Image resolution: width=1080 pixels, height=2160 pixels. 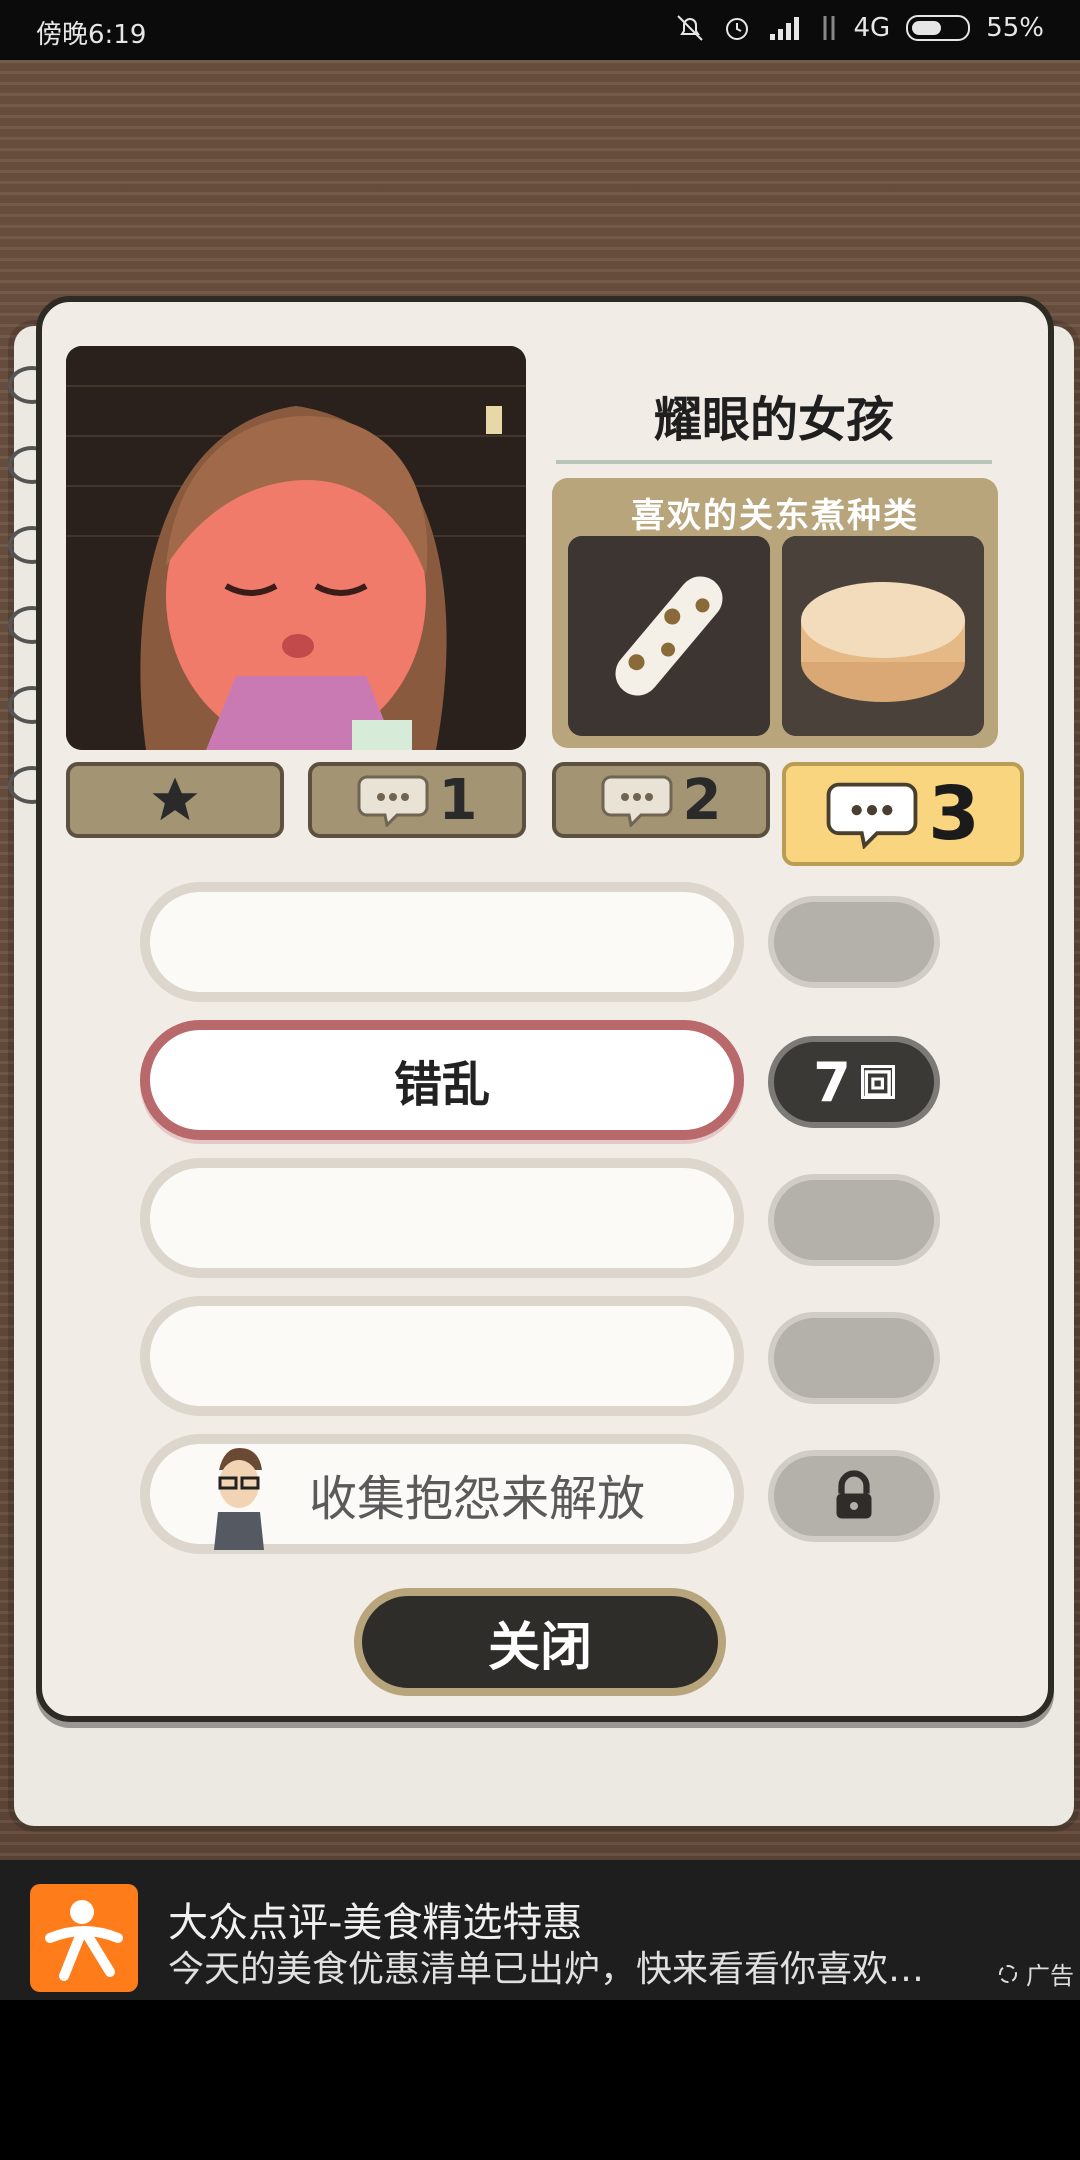 I want to click on character-name: 耀眼的女孩, so click(x=773, y=420).